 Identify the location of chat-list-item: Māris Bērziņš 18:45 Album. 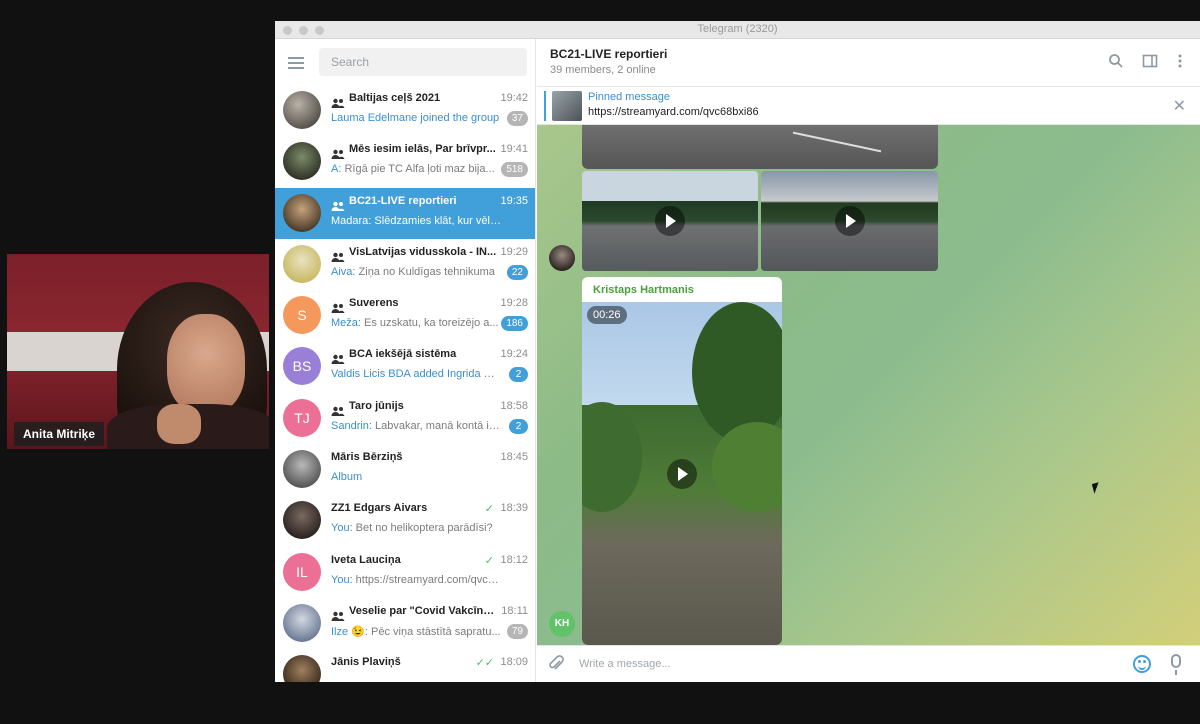
(405, 469).